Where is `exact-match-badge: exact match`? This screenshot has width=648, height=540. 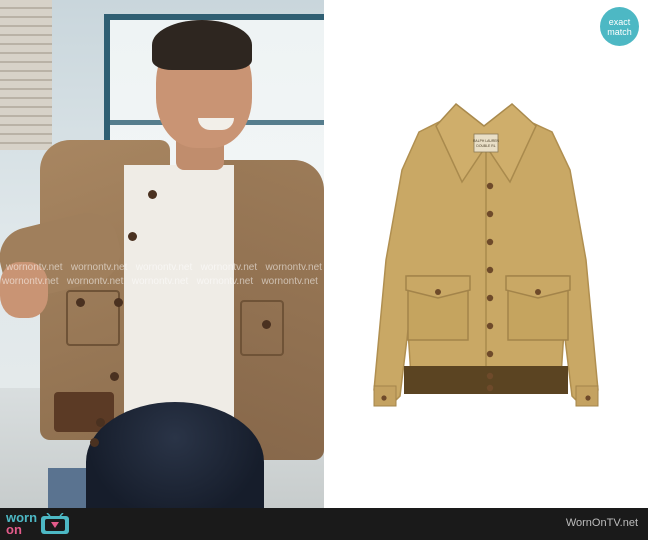
exact-match-badge: exact match is located at coordinates (619, 26).